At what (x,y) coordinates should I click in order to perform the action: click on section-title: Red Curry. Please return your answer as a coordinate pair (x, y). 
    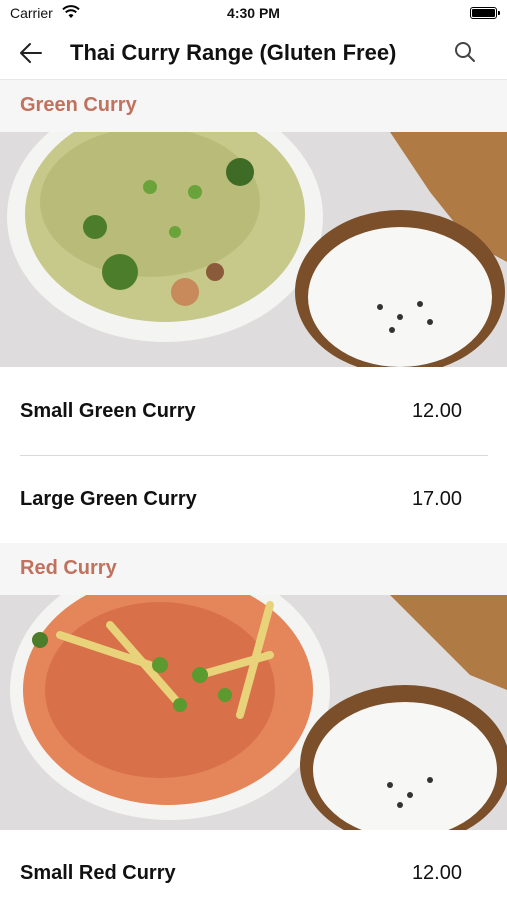
    Looking at the image, I should click on (68, 568).